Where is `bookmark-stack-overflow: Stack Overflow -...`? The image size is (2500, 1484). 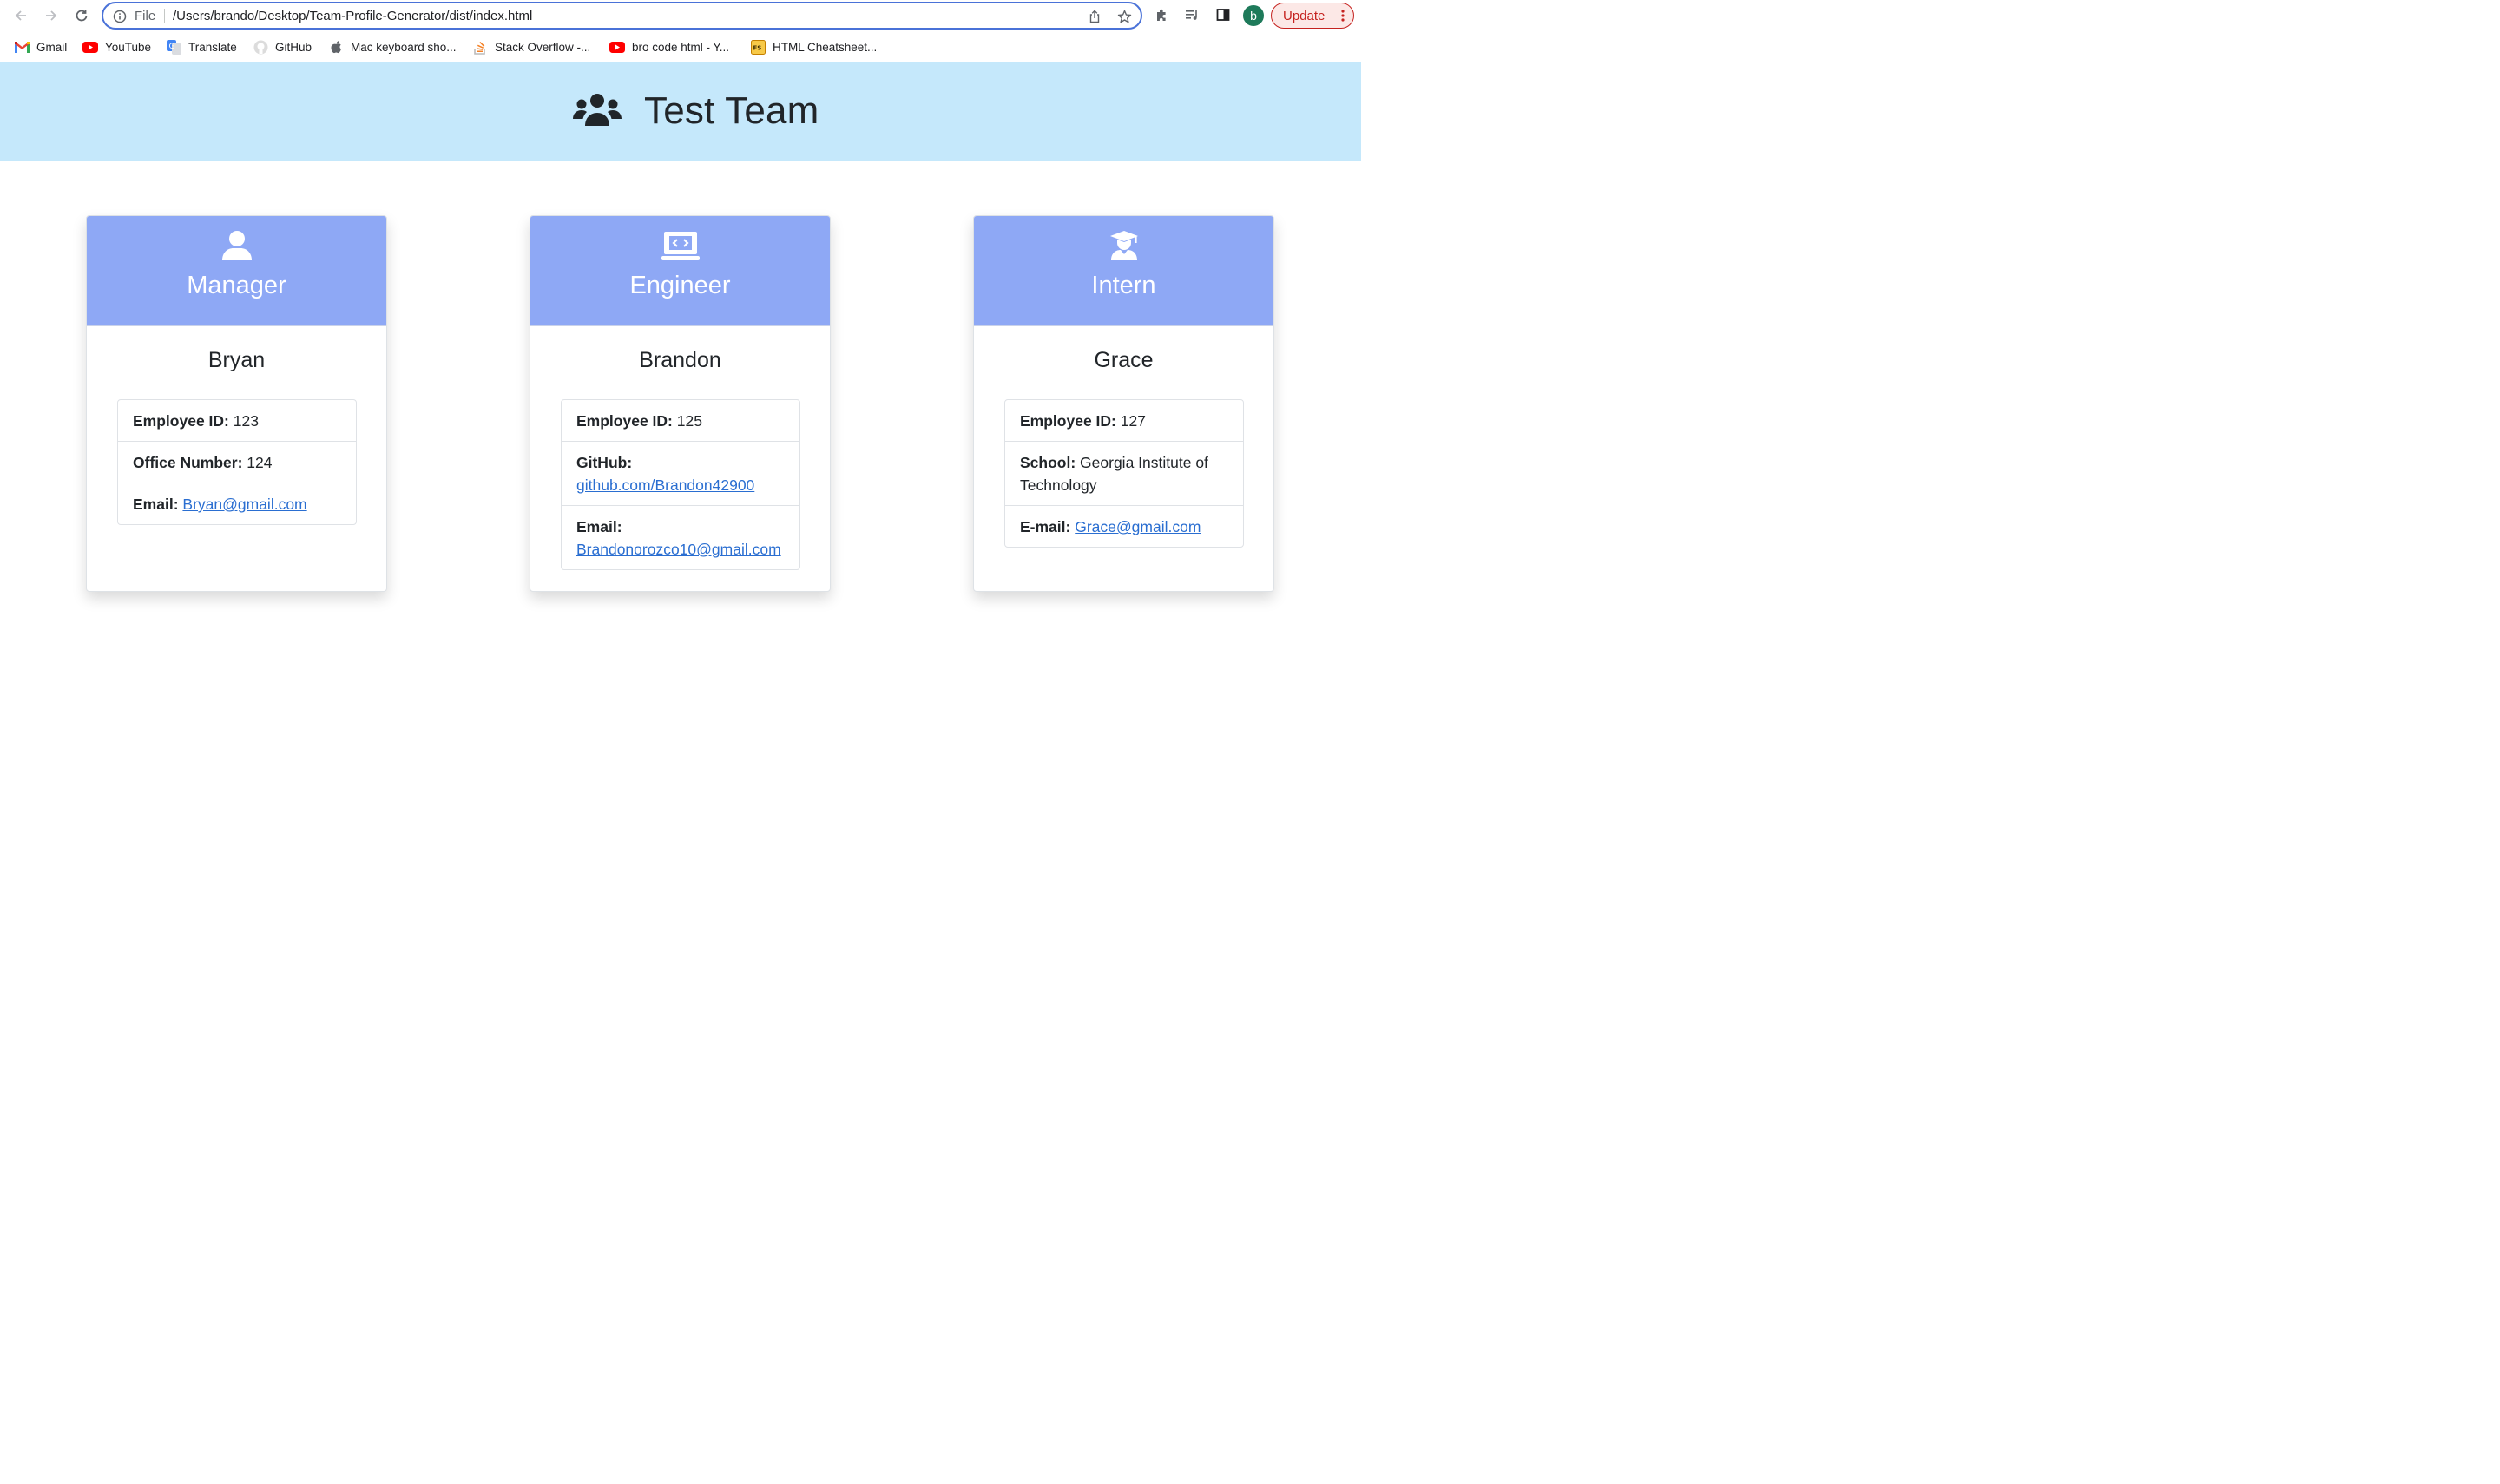 bookmark-stack-overflow: Stack Overflow -... is located at coordinates (531, 47).